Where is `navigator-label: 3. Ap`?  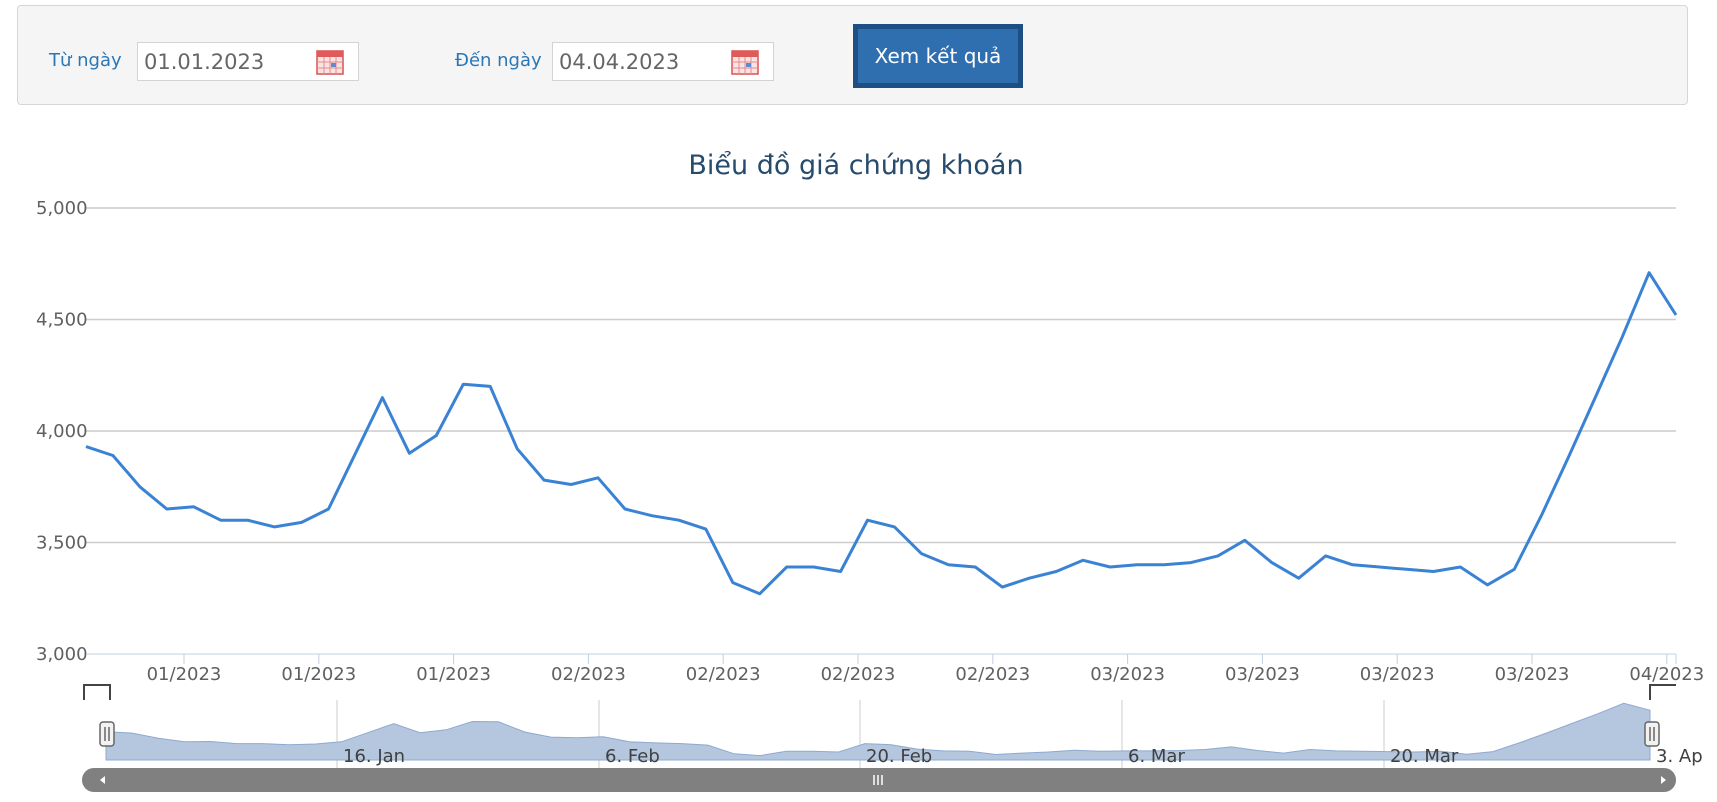 navigator-label: 3. Ap is located at coordinates (1679, 756).